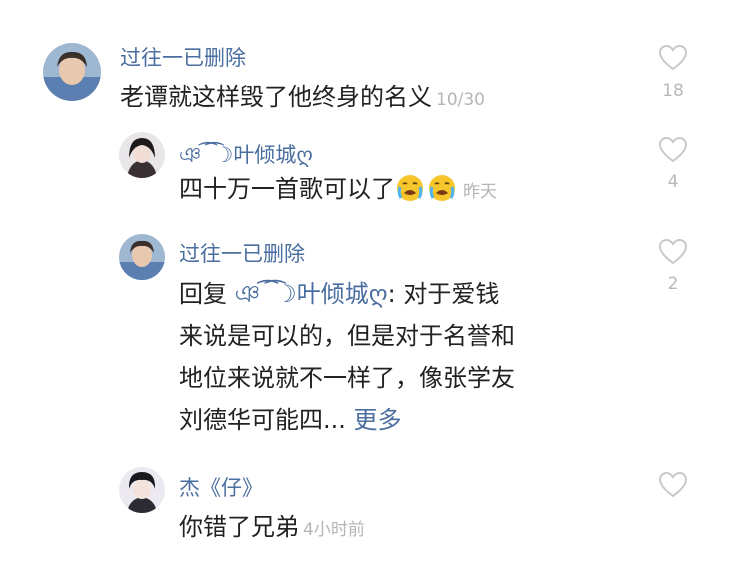  I want to click on comment-date: 4小时前, so click(334, 530).